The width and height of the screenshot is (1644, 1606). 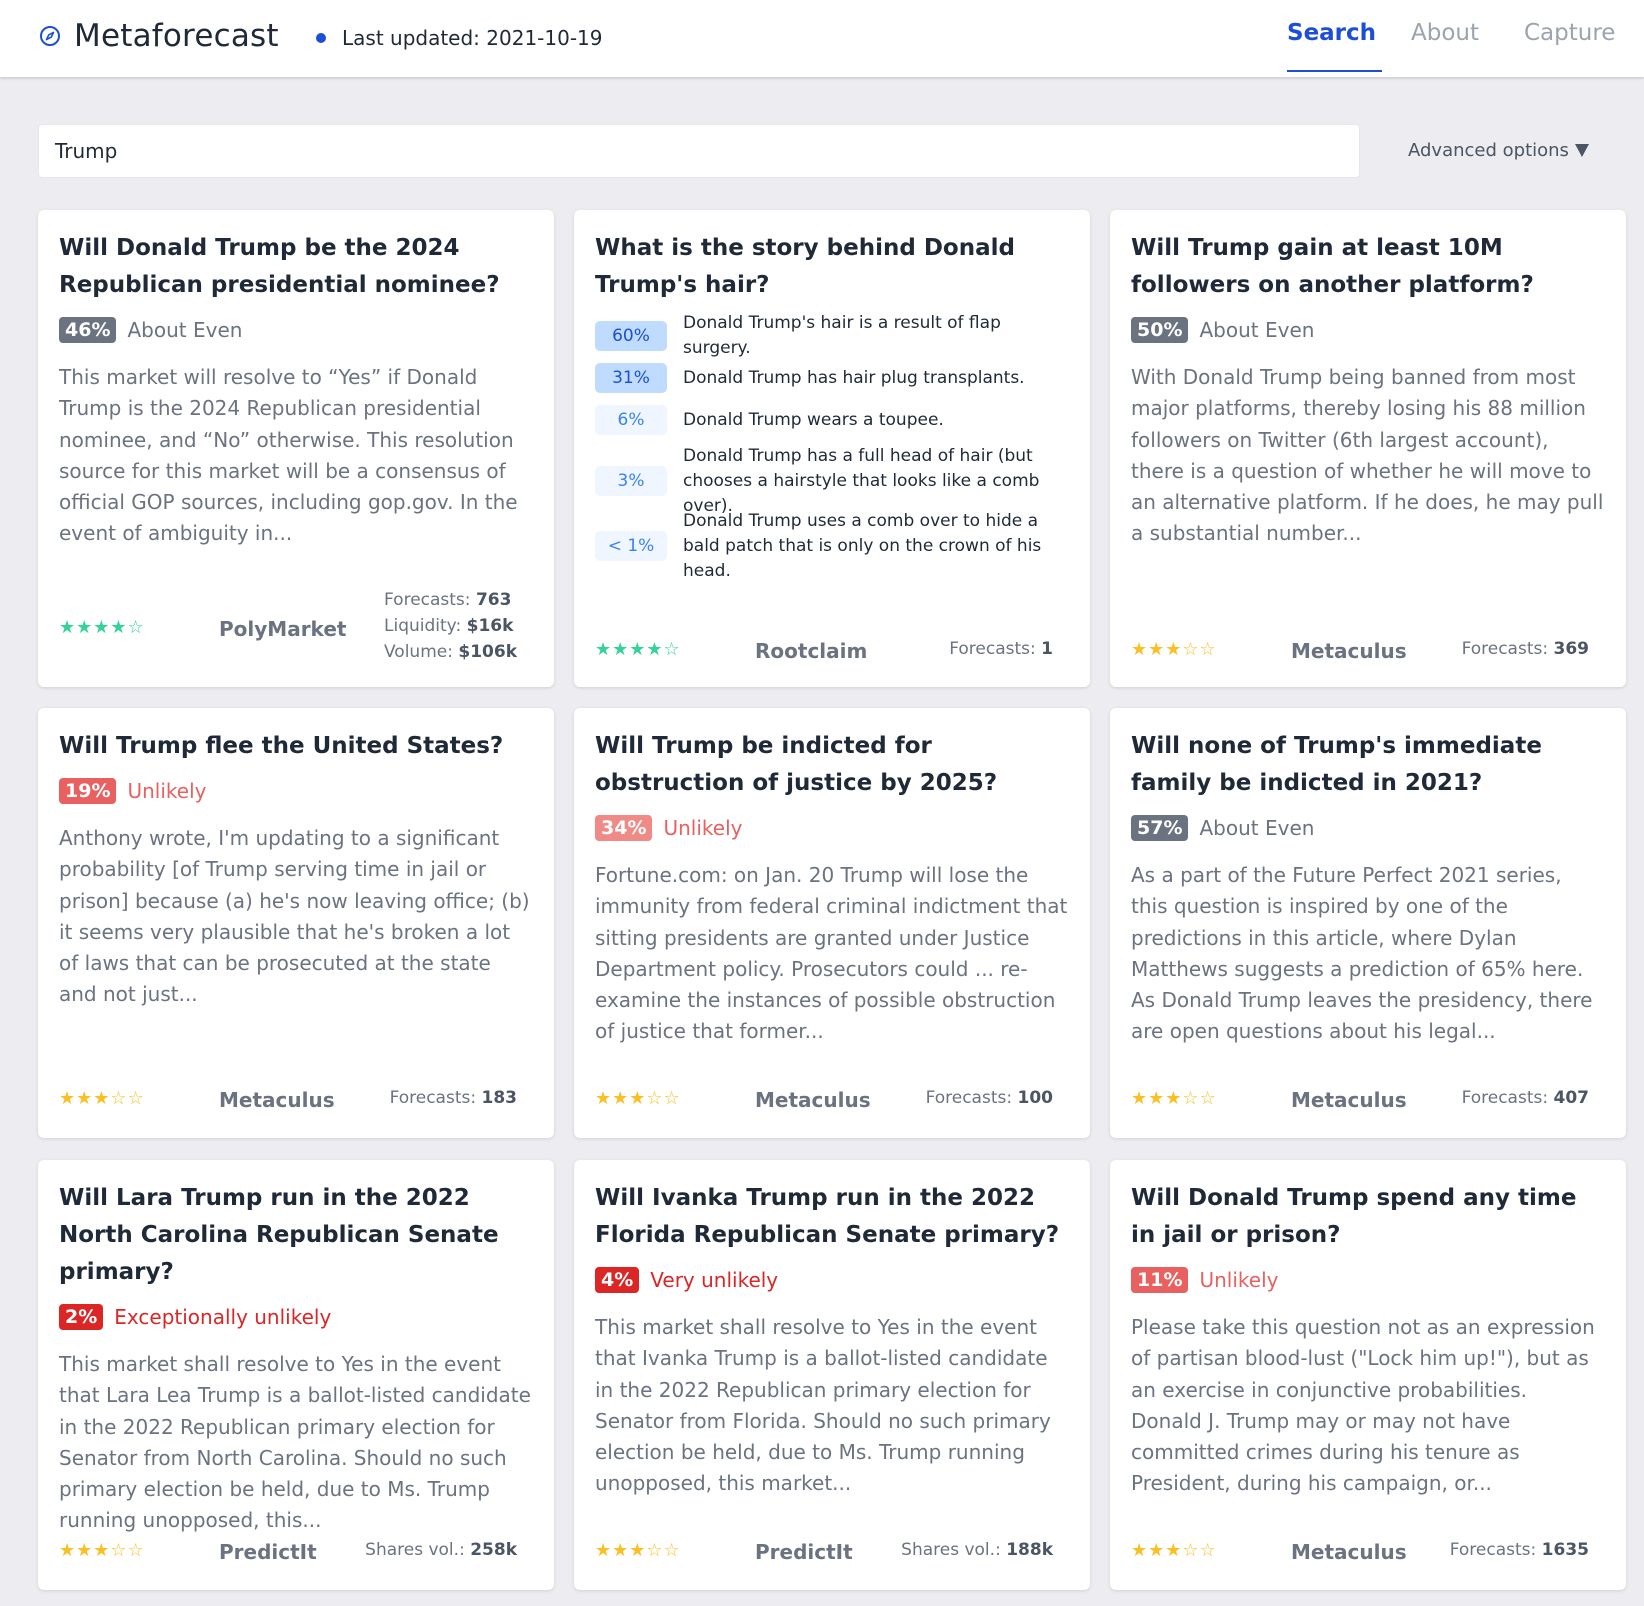 What do you see at coordinates (1525, 1098) in the screenshot?
I see `stat-forecasts: Forecasts: 407` at bounding box center [1525, 1098].